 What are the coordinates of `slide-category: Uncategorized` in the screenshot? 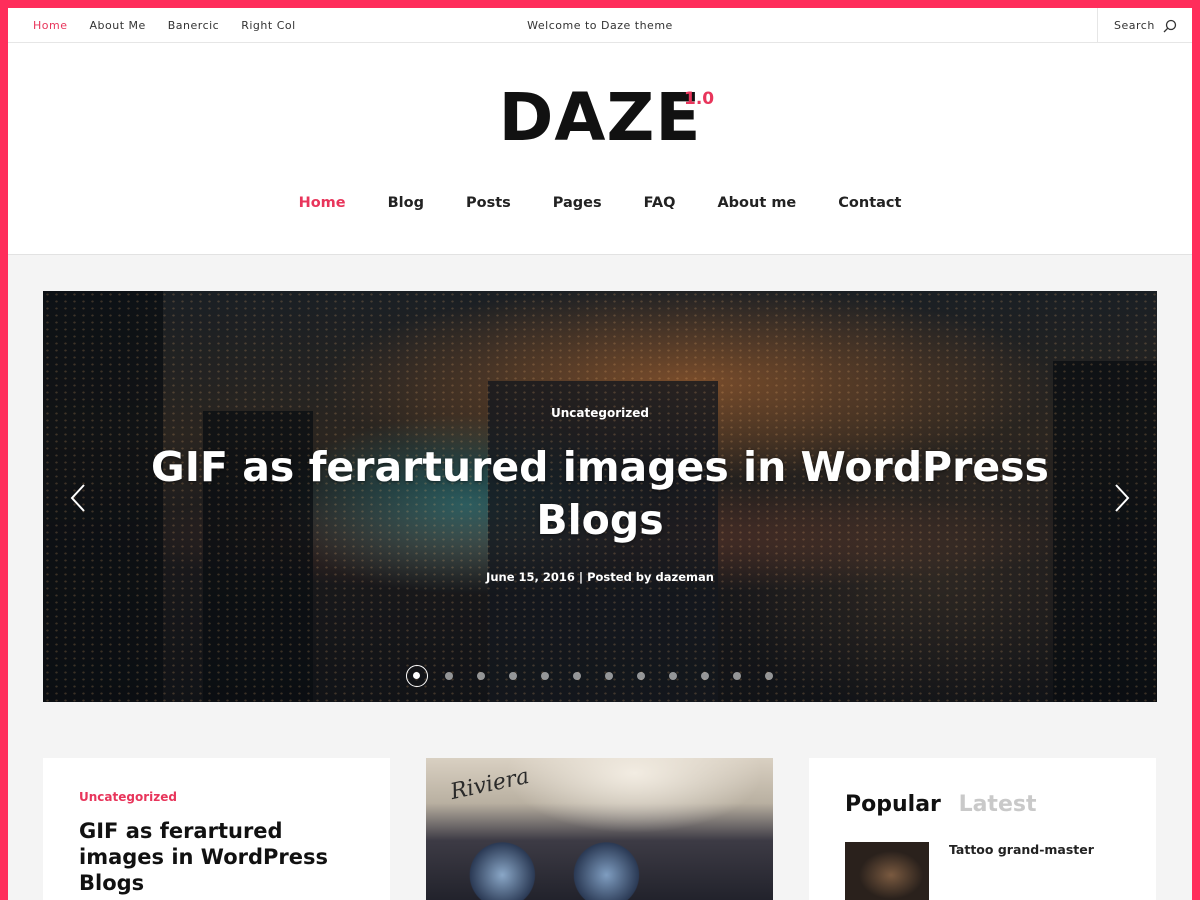 It's located at (600, 413).